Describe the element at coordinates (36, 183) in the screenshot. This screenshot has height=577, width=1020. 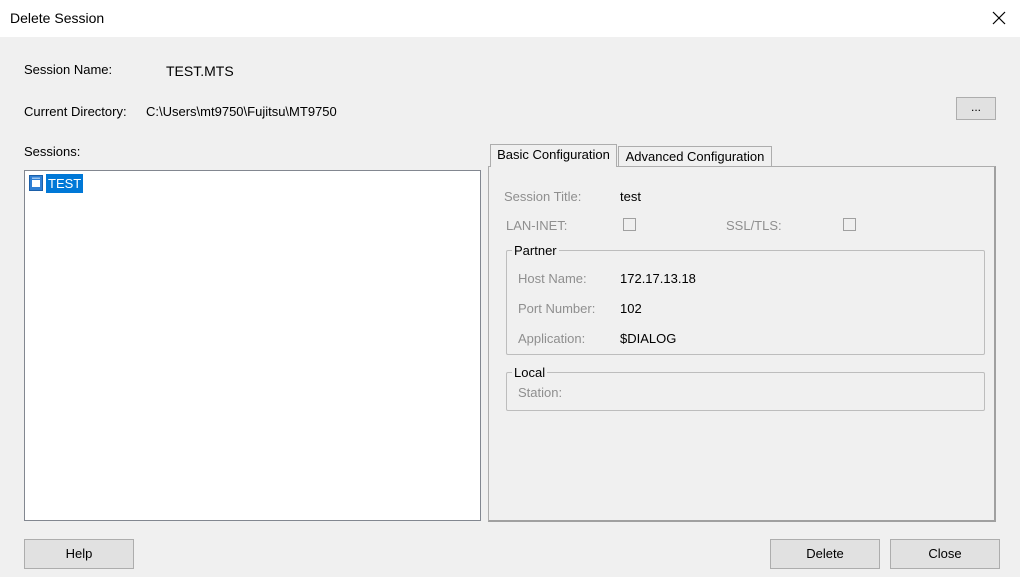
I see `session-file-icon` at that location.